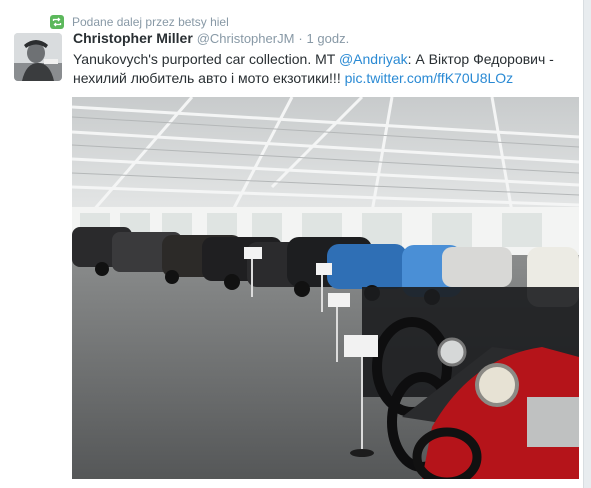 This screenshot has width=591, height=488. Describe the element at coordinates (328, 38) in the screenshot. I see `tweet-timestamp: 1 godz.` at that location.